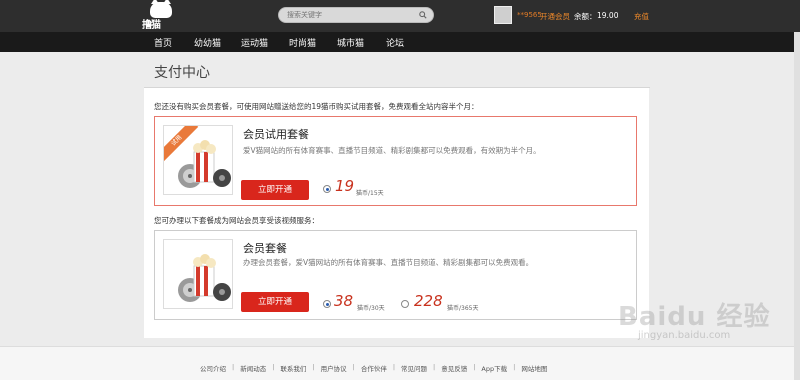 The height and width of the screenshot is (380, 800). I want to click on footer-link-faq: 常见问题, so click(414, 368).